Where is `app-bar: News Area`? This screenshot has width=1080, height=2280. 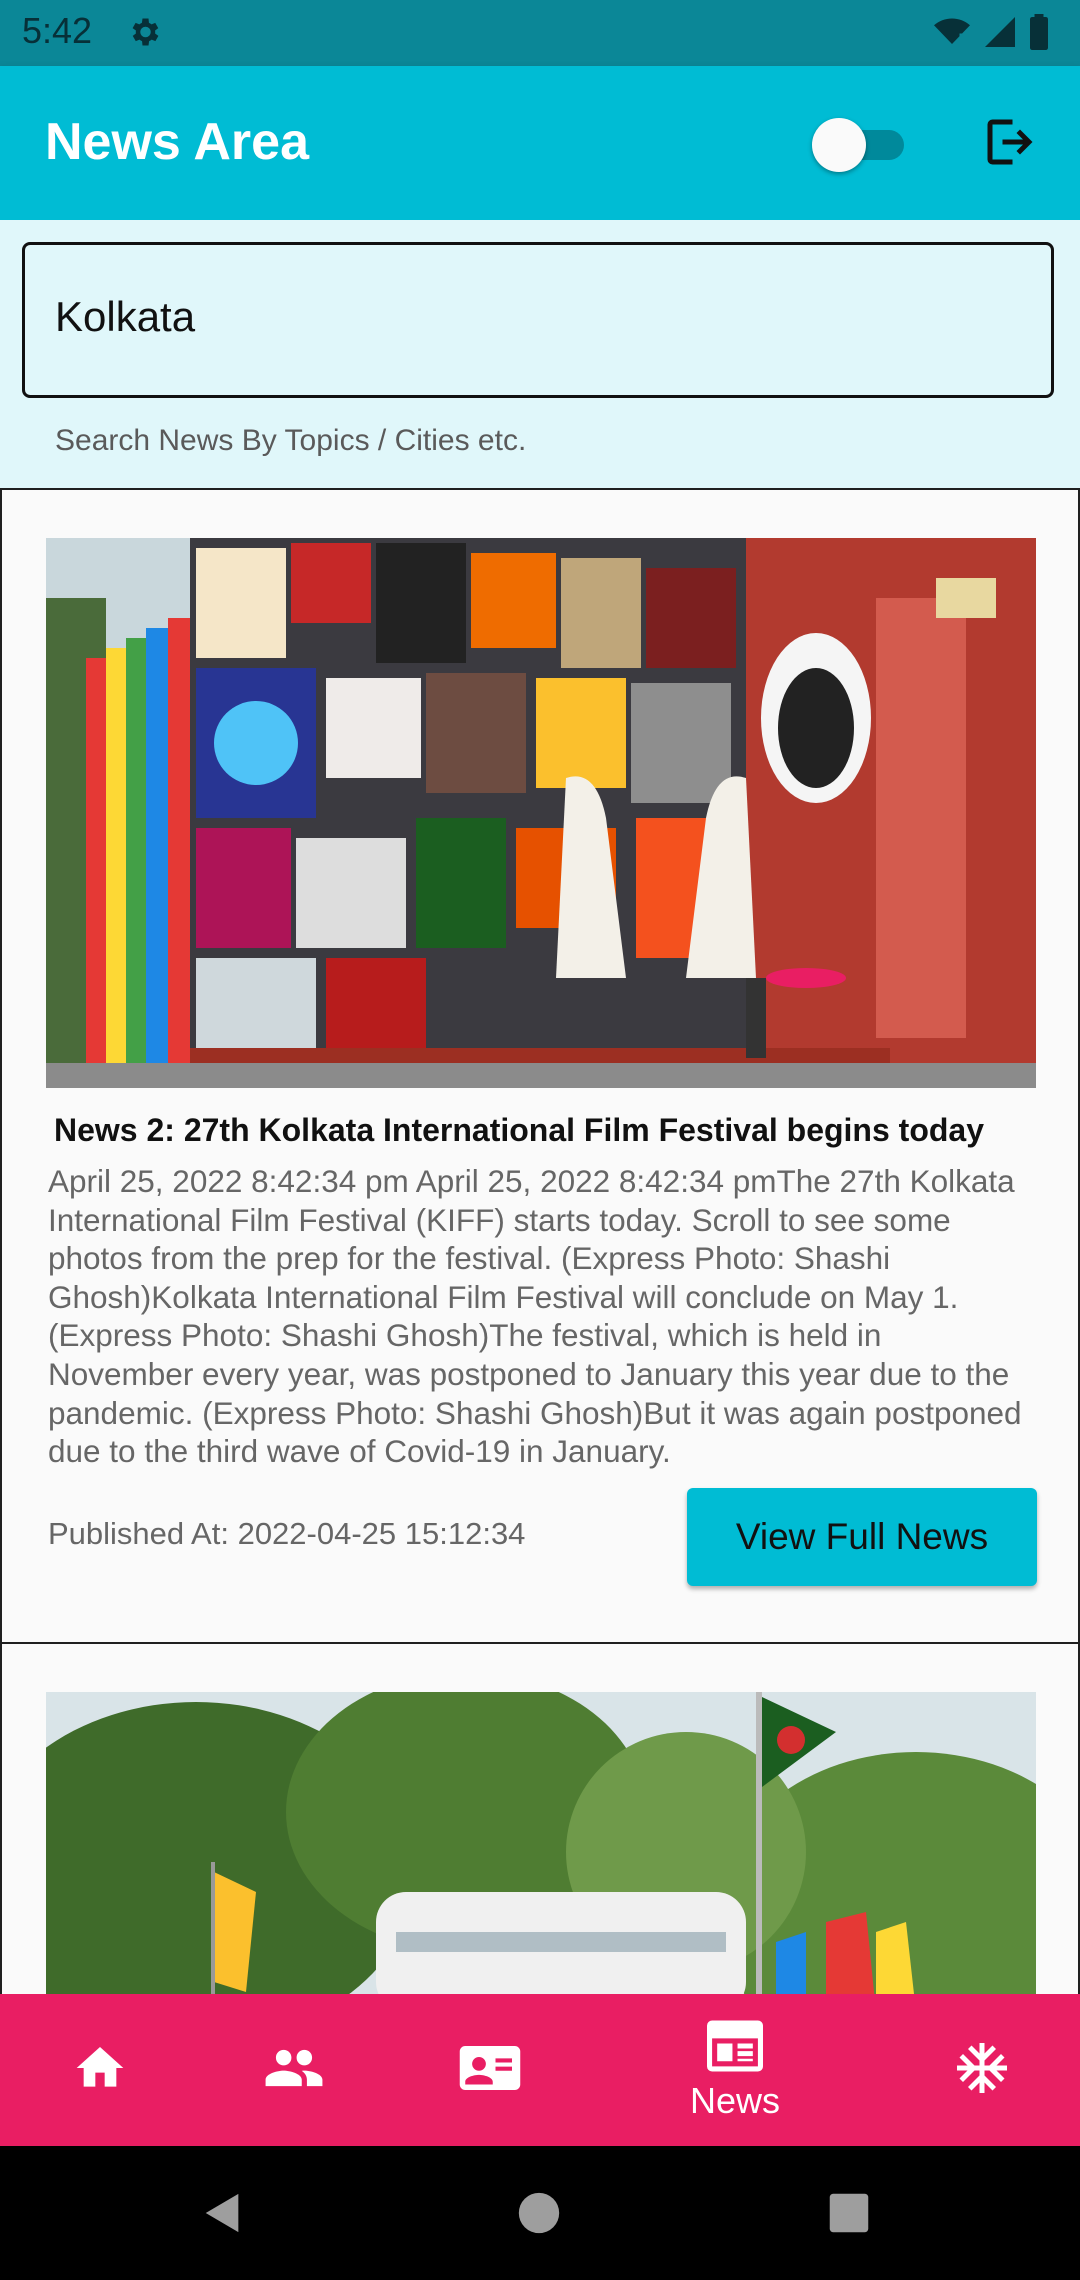
app-bar: News Area is located at coordinates (540, 143).